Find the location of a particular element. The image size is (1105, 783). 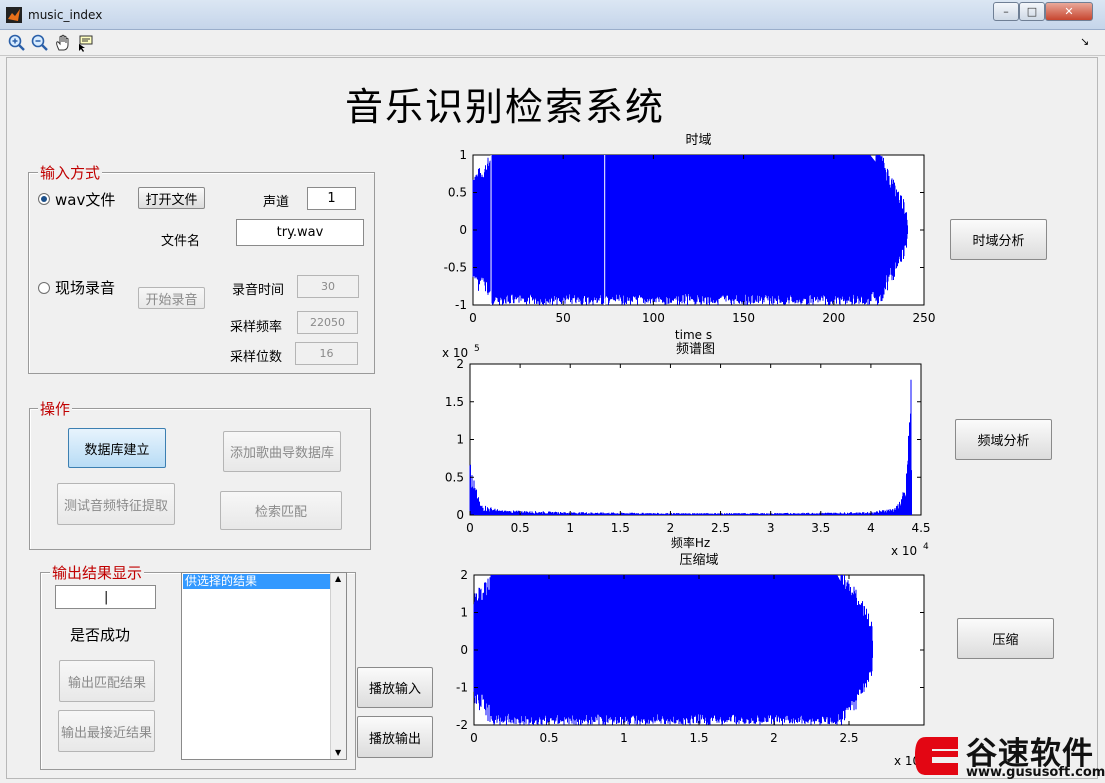

x-tick-label: 50 is located at coordinates (563, 318).